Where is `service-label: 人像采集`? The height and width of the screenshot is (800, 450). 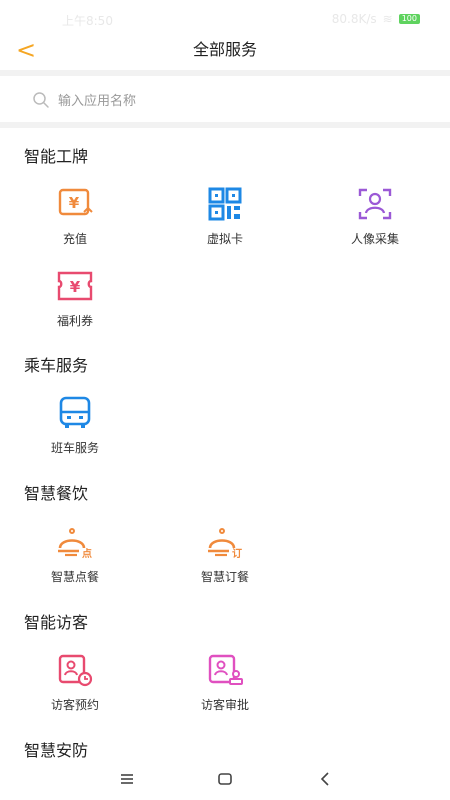 service-label: 人像采集 is located at coordinates (374, 239).